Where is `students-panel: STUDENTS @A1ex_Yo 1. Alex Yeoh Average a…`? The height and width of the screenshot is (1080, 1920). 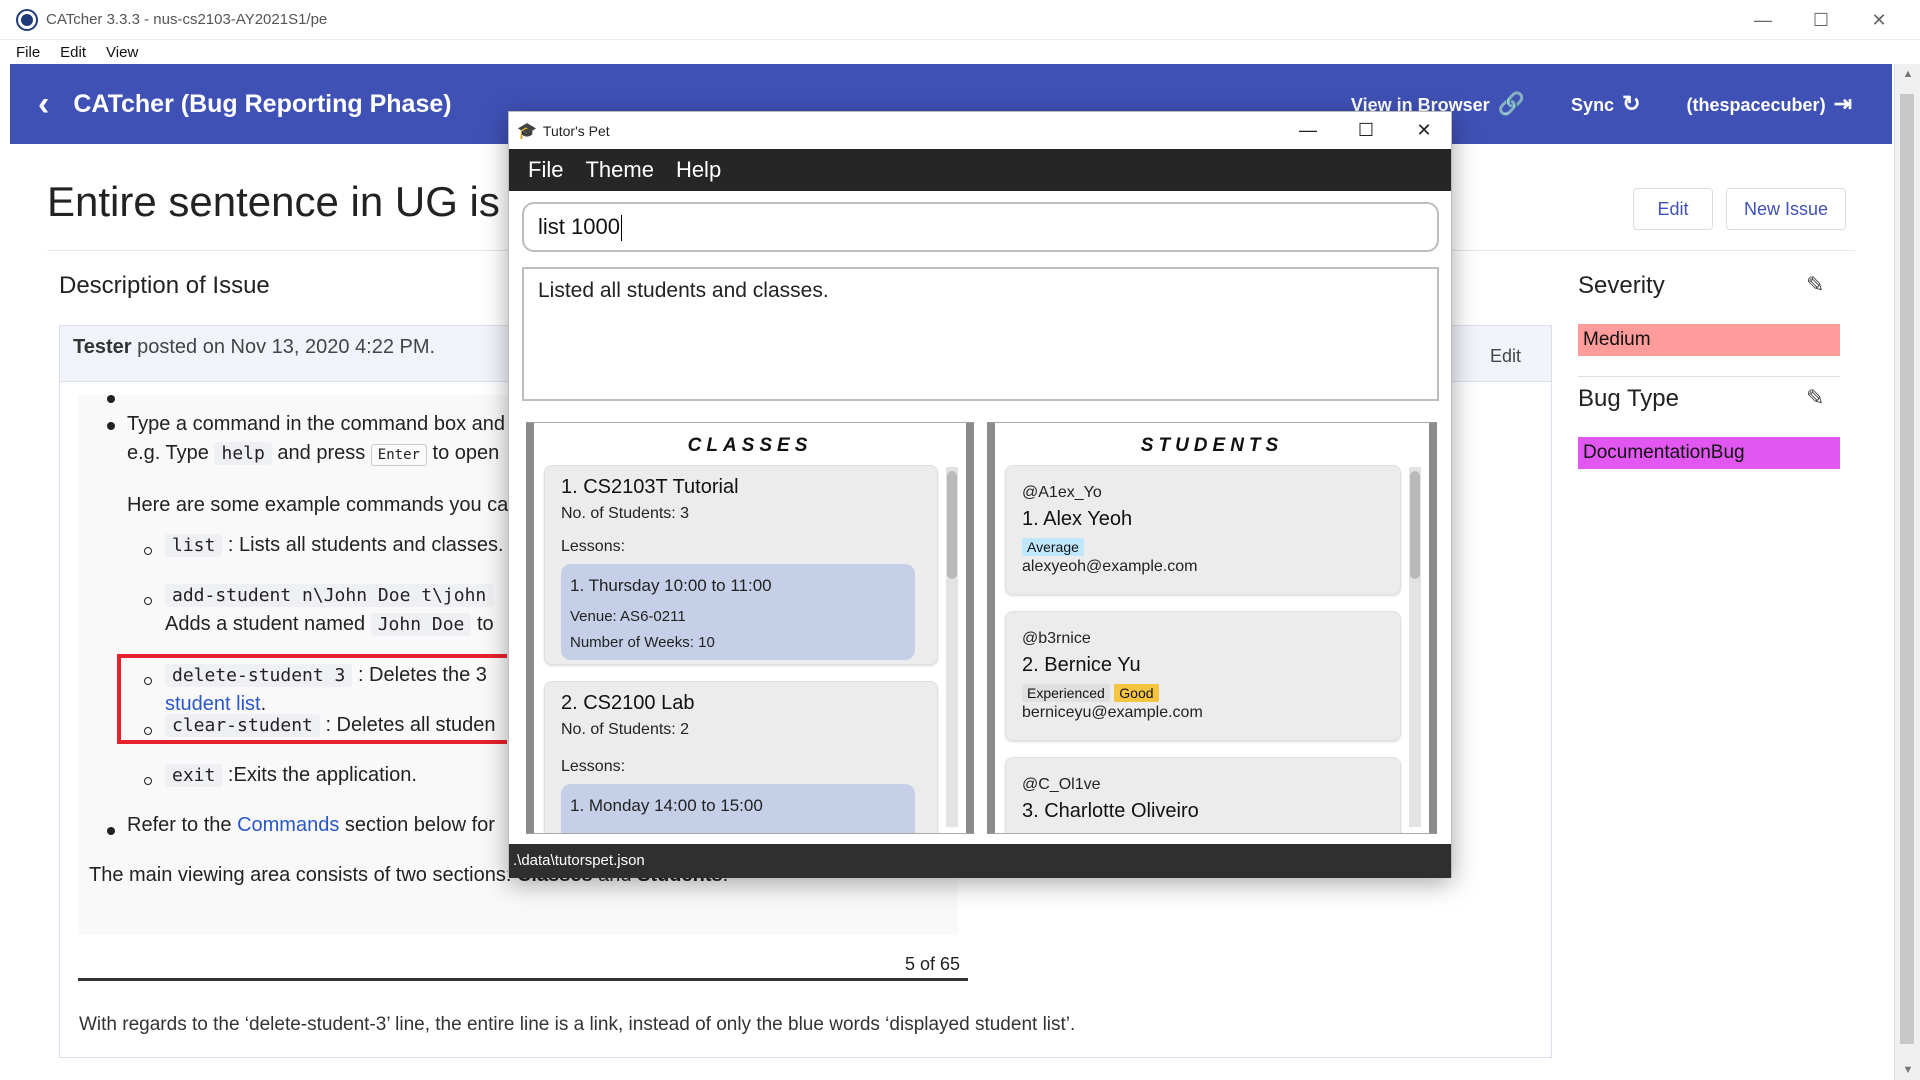 students-panel: STUDENTS @A1ex_Yo 1. Alex Yeoh Average a… is located at coordinates (1212, 628).